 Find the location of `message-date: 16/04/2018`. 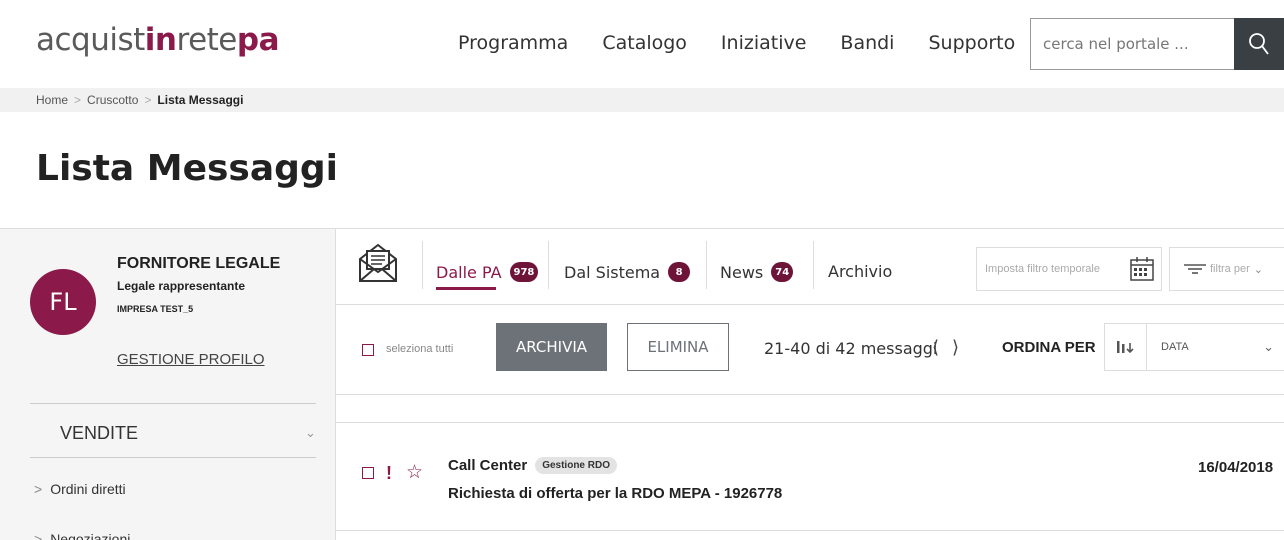

message-date: 16/04/2018 is located at coordinates (1236, 467).